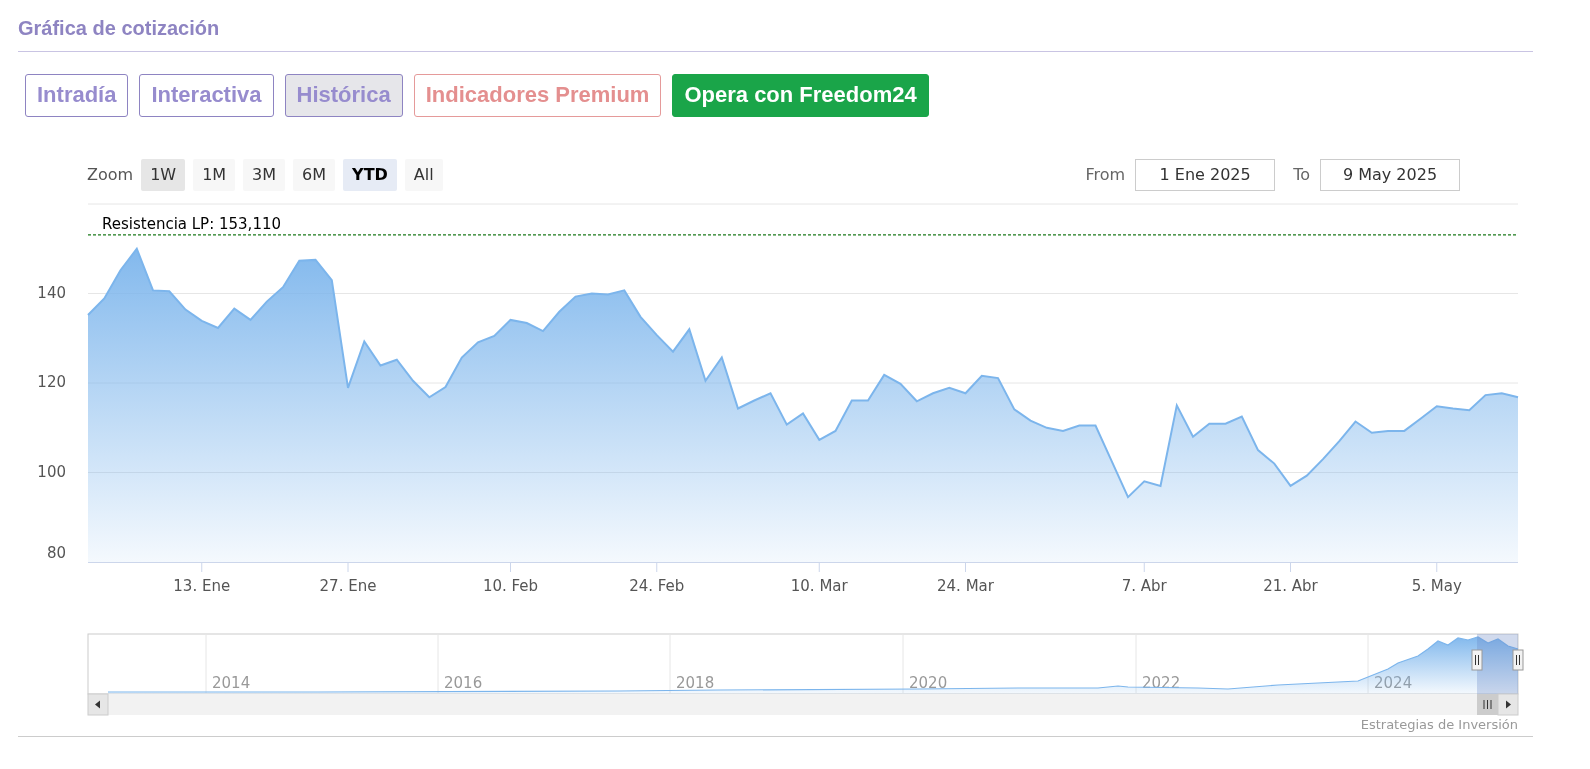 The height and width of the screenshot is (769, 1590). Describe the element at coordinates (348, 585) in the screenshot. I see `x-axis-label: 27. Ene` at that location.